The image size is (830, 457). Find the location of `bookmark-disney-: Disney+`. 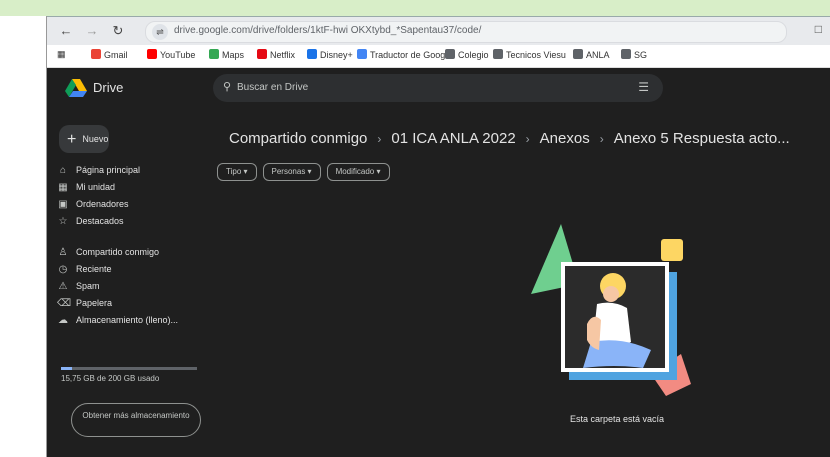

bookmark-disney-: Disney+ is located at coordinates (330, 54).